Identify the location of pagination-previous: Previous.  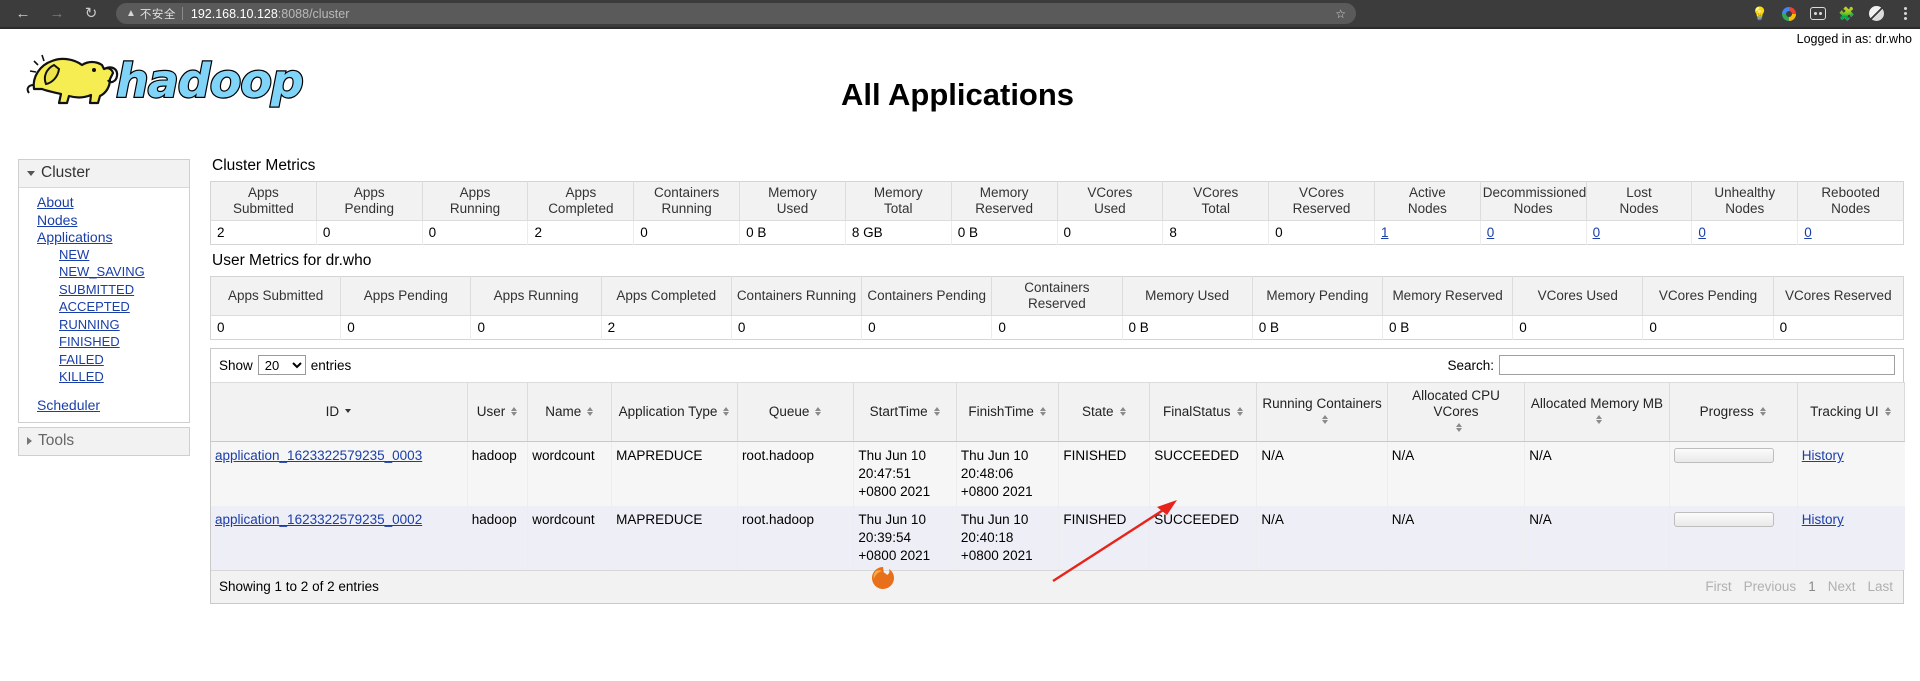
(1770, 586).